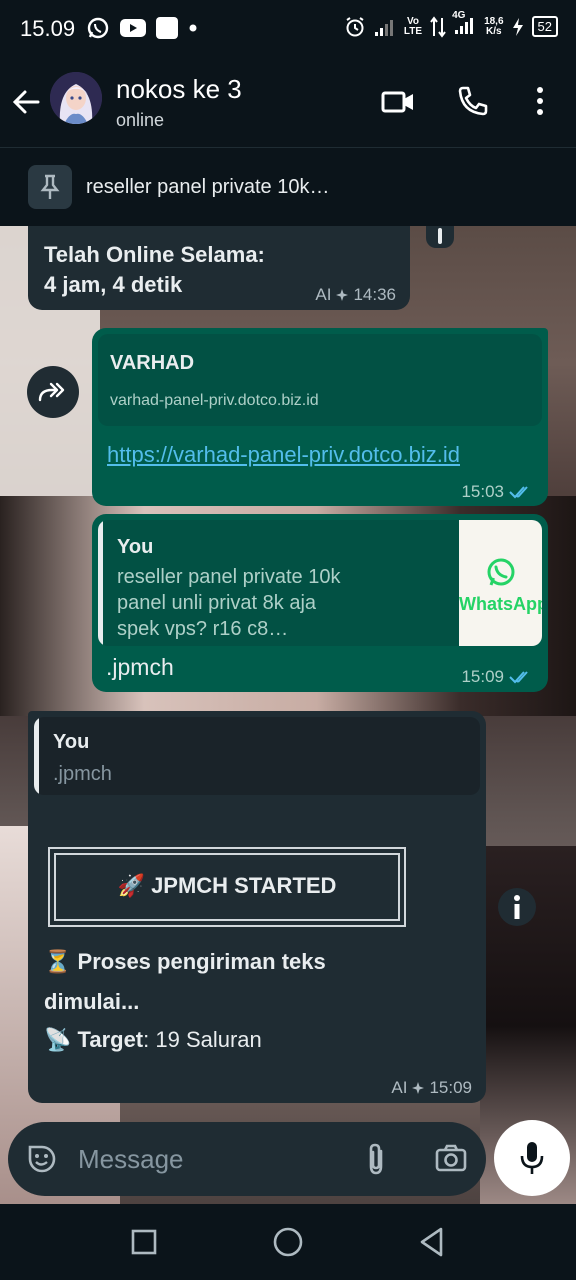 The image size is (576, 1280). Describe the element at coordinates (217, 603) in the screenshot. I see `quote-text-line: panel unli privat 8k aja` at that location.